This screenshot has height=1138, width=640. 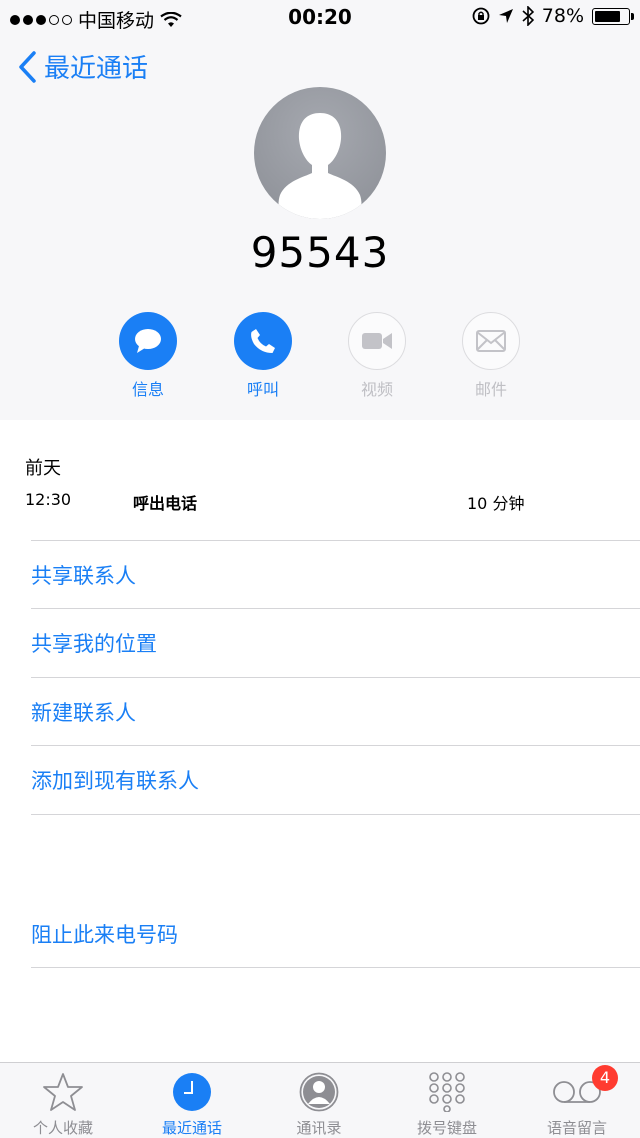 I want to click on call-day: 前天, so click(x=43, y=468).